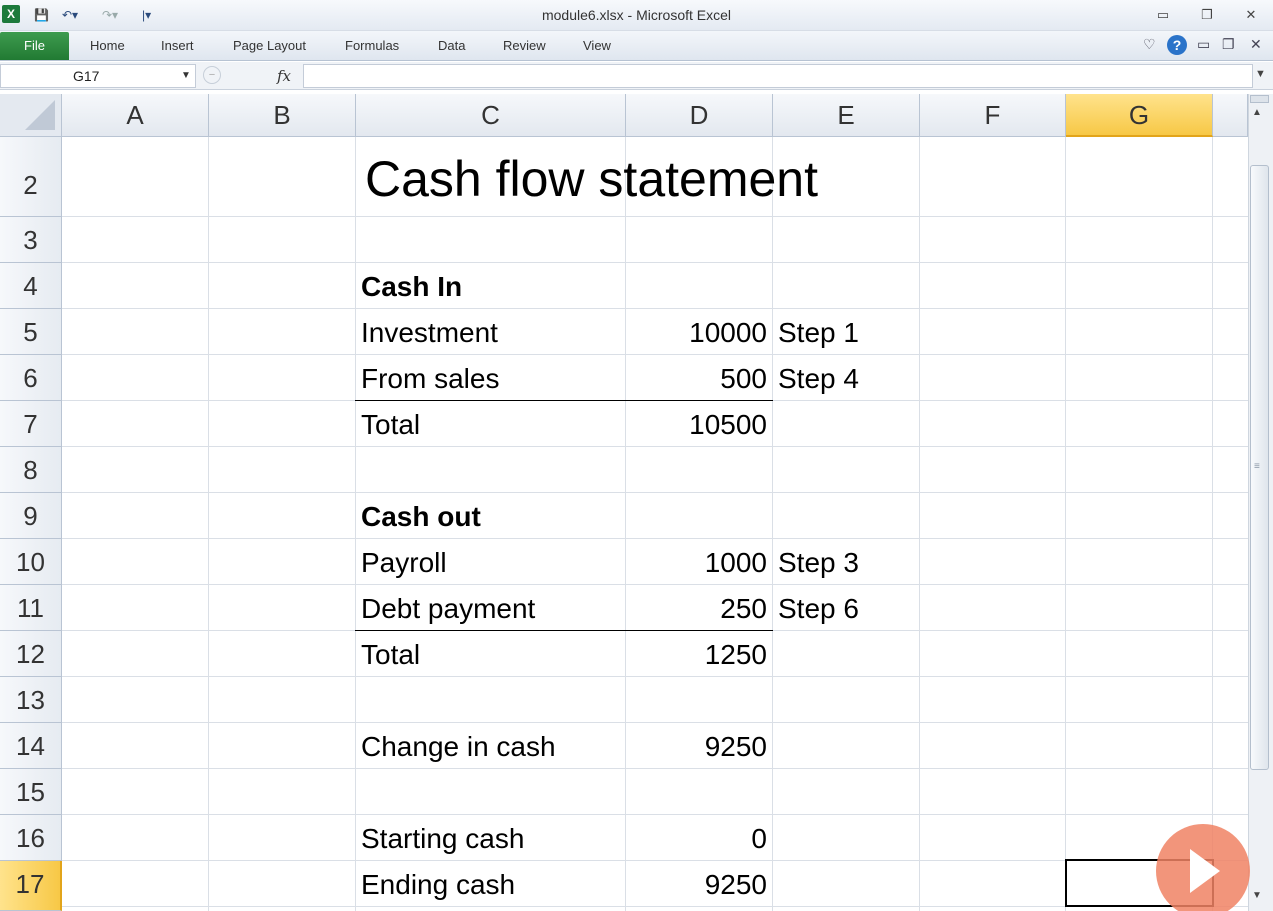  What do you see at coordinates (31, 286) in the screenshot?
I see `row-header-4: 4` at bounding box center [31, 286].